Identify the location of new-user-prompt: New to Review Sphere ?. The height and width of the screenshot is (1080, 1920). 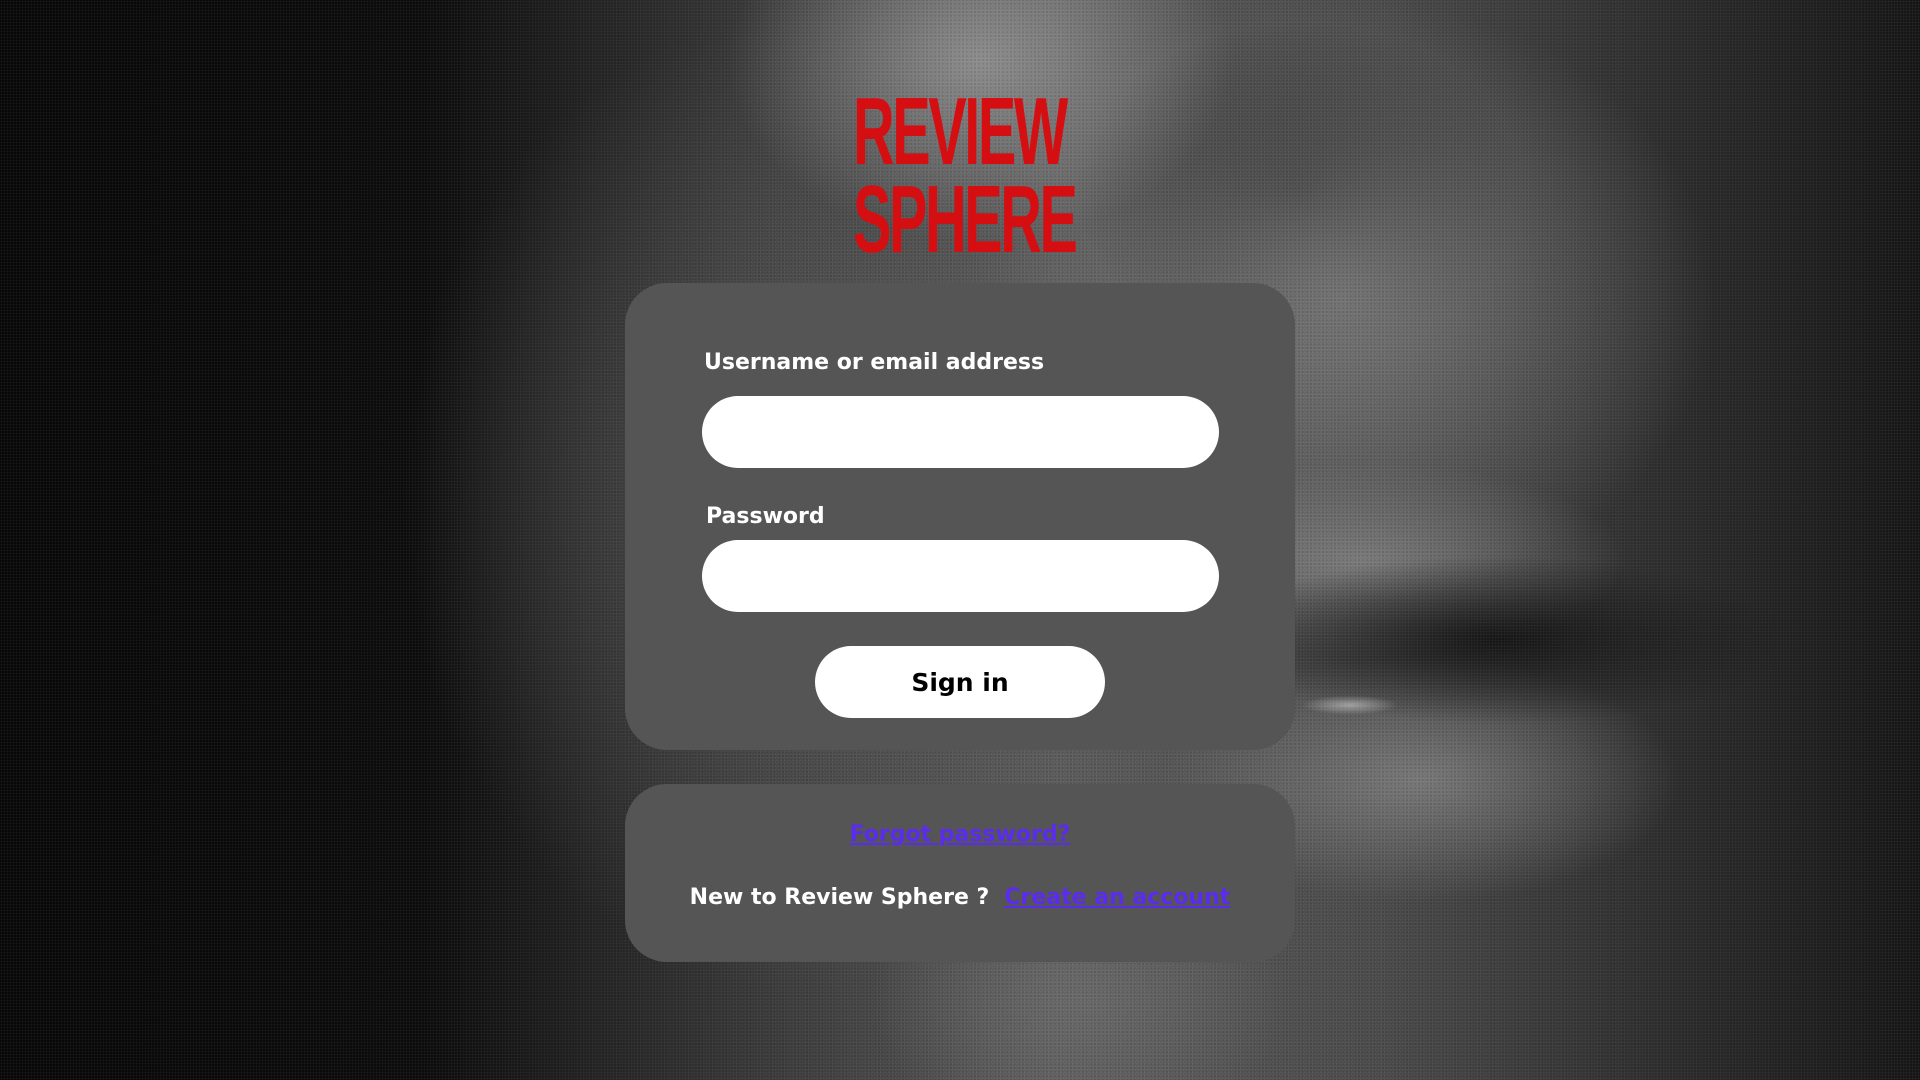
(839, 897).